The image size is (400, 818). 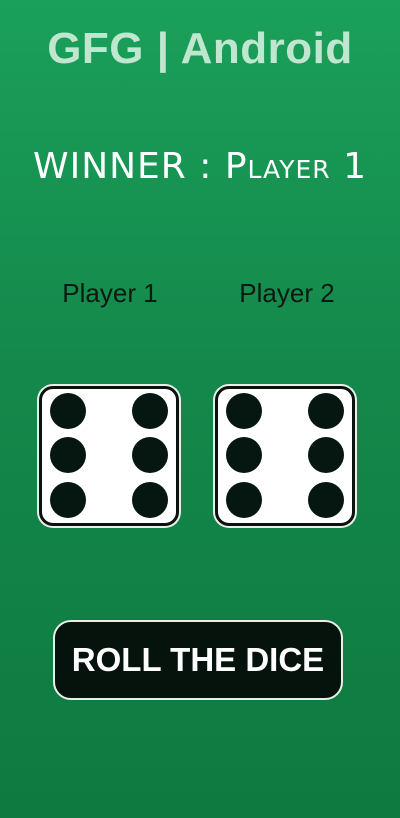 I want to click on player-2-die, so click(x=285, y=456).